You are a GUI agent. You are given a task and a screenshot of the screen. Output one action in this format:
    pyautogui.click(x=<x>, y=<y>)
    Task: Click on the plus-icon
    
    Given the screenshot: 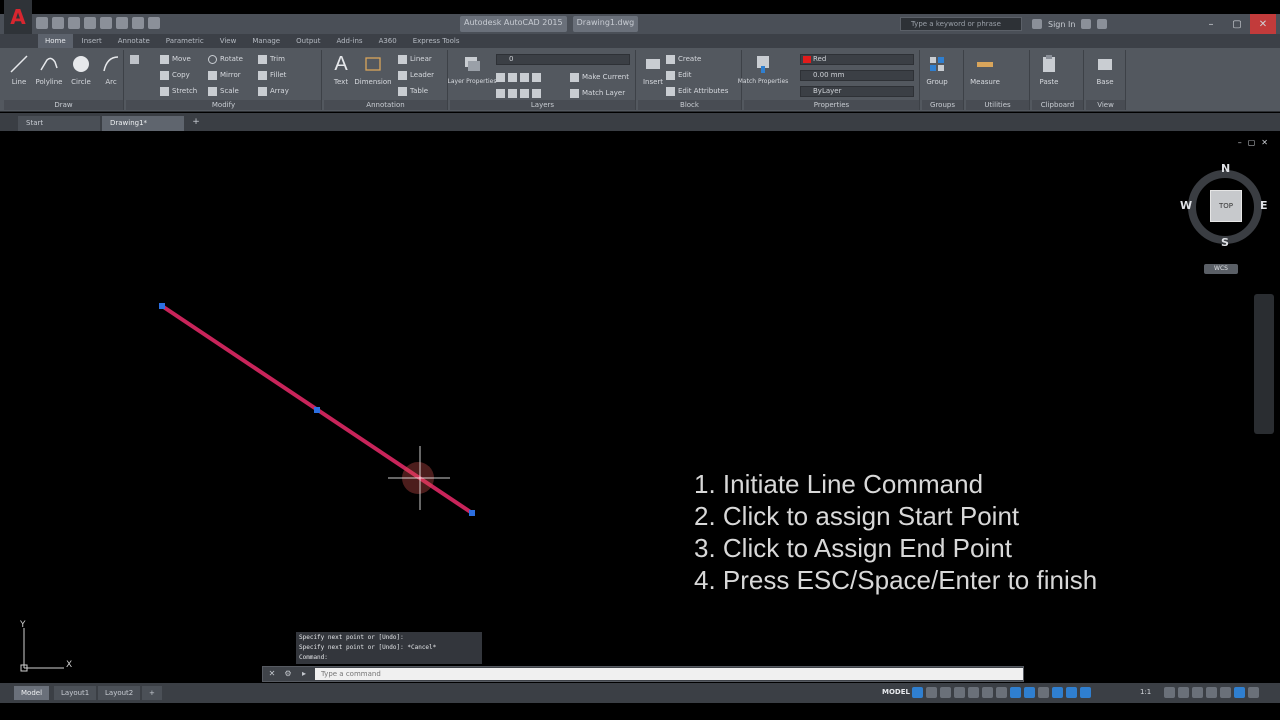 What is the action you would take?
    pyautogui.click(x=1183, y=692)
    